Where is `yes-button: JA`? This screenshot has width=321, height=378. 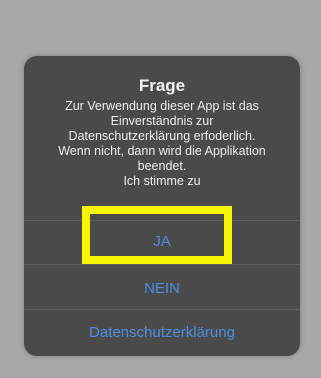
yes-button: JA is located at coordinates (162, 242).